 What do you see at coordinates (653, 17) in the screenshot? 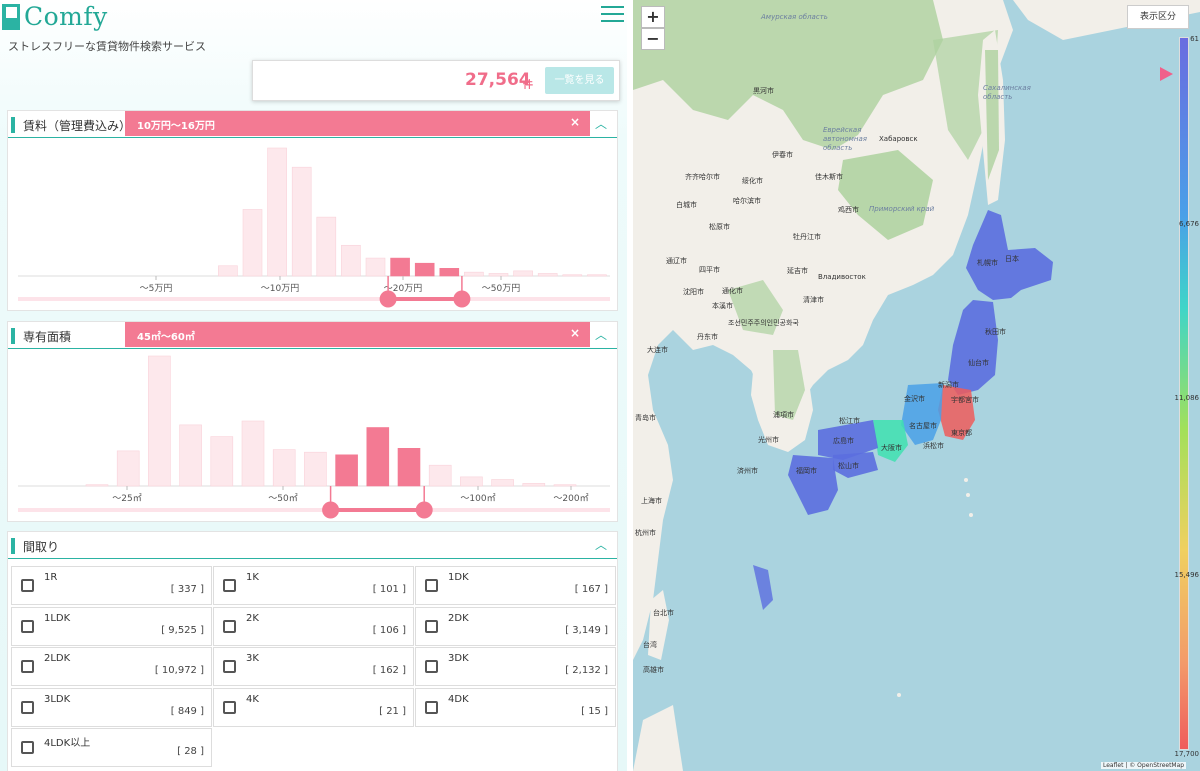
I see `zoom-in-button: +` at bounding box center [653, 17].